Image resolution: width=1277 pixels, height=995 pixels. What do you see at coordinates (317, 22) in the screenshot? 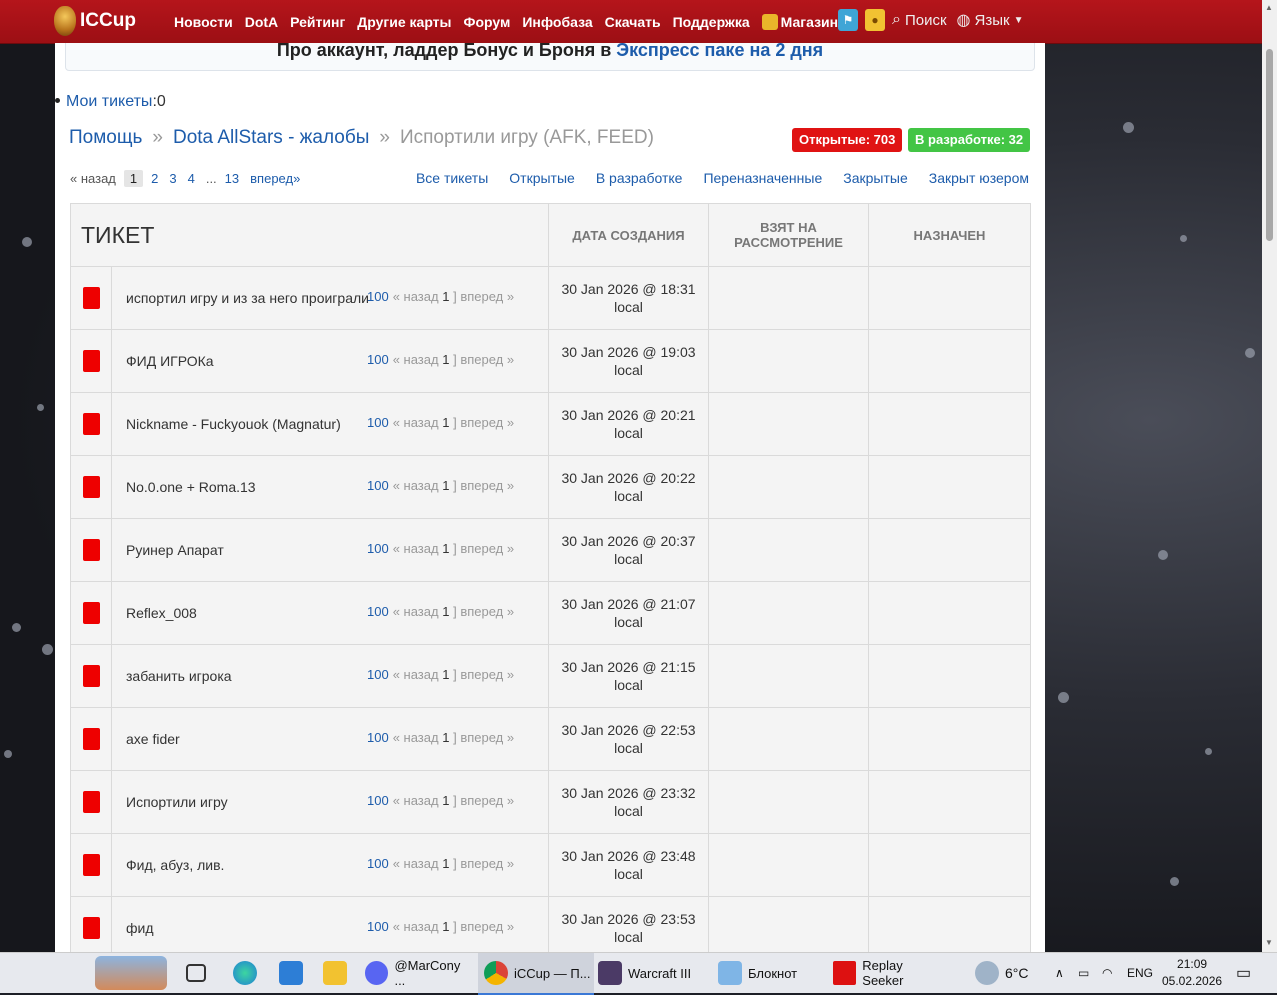
I see `nav-rating: Рейтинг` at bounding box center [317, 22].